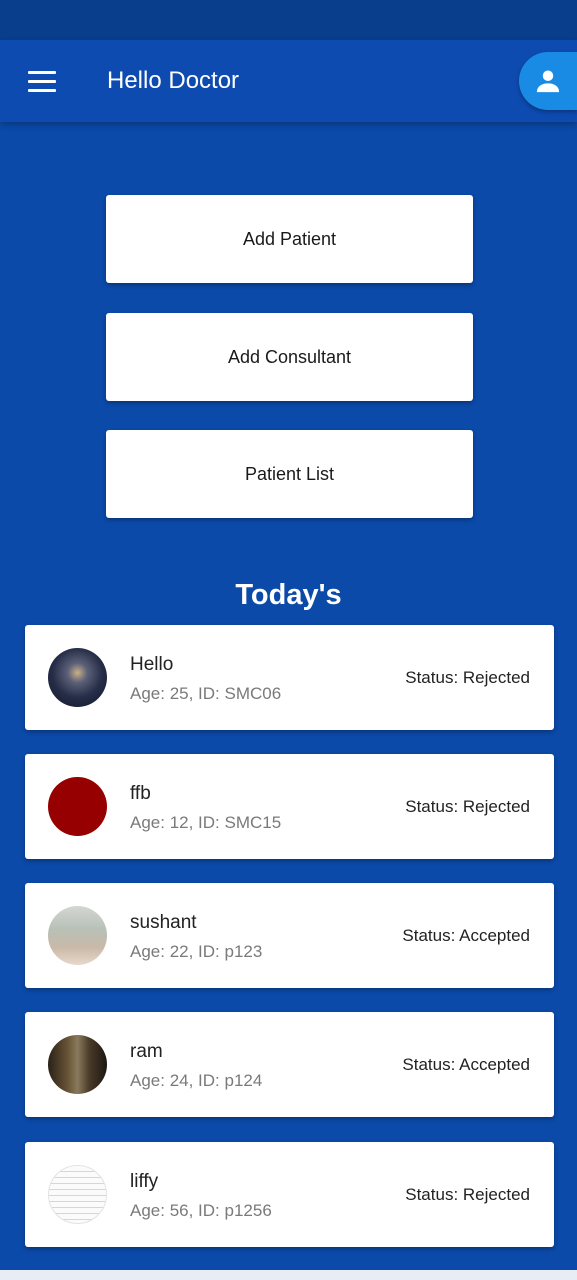 The width and height of the screenshot is (577, 1280). What do you see at coordinates (289, 357) in the screenshot?
I see `add-consultant-button: Add Consultant` at bounding box center [289, 357].